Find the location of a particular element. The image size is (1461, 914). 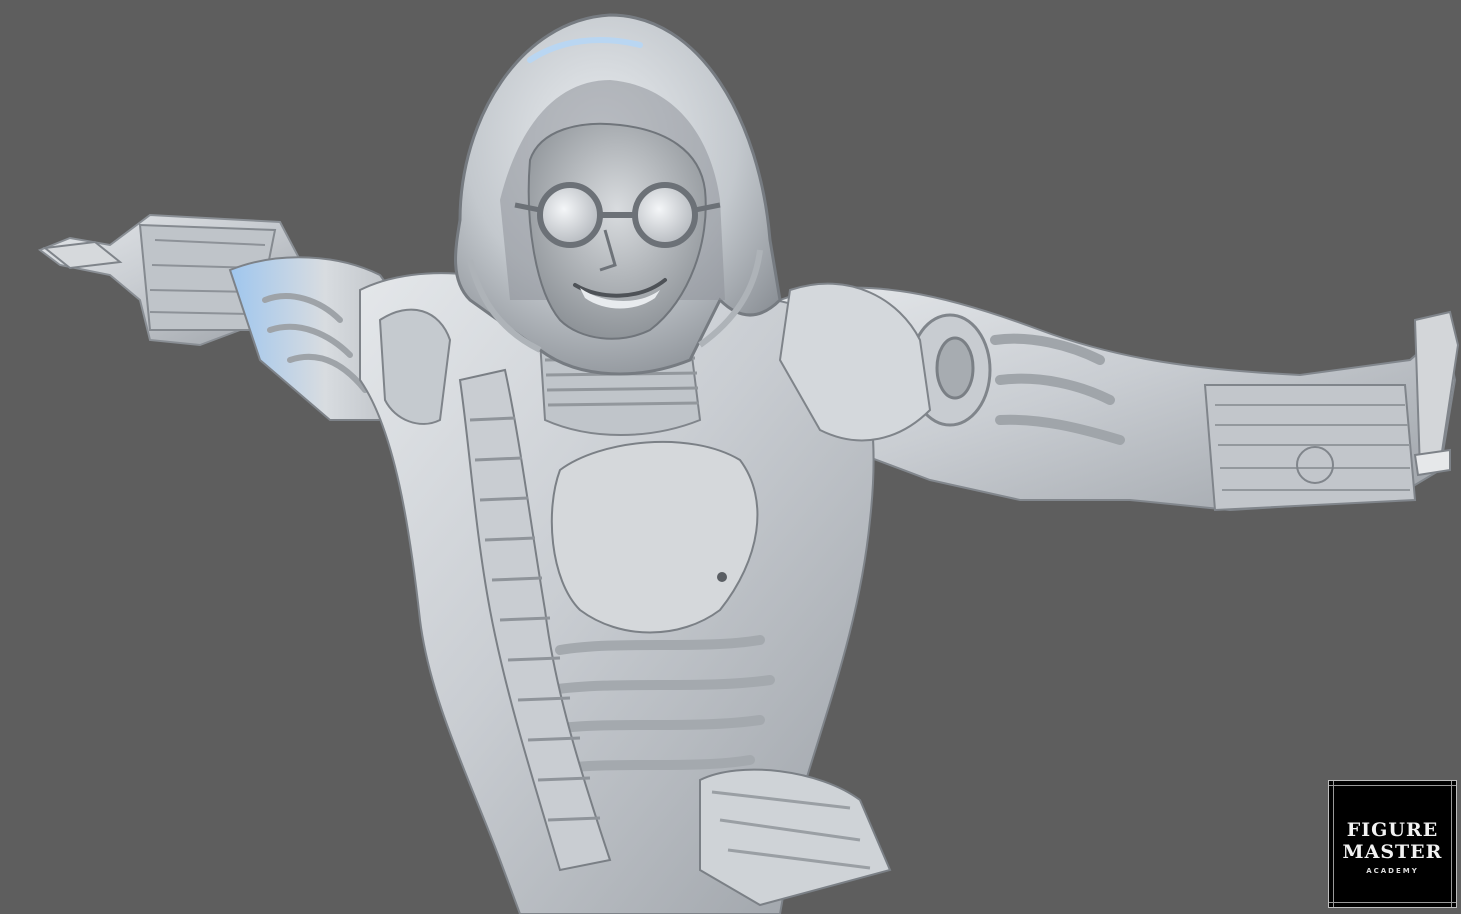

figure-master-academy-logo: FIGURE MASTER ACADEMY is located at coordinates (1392, 844).